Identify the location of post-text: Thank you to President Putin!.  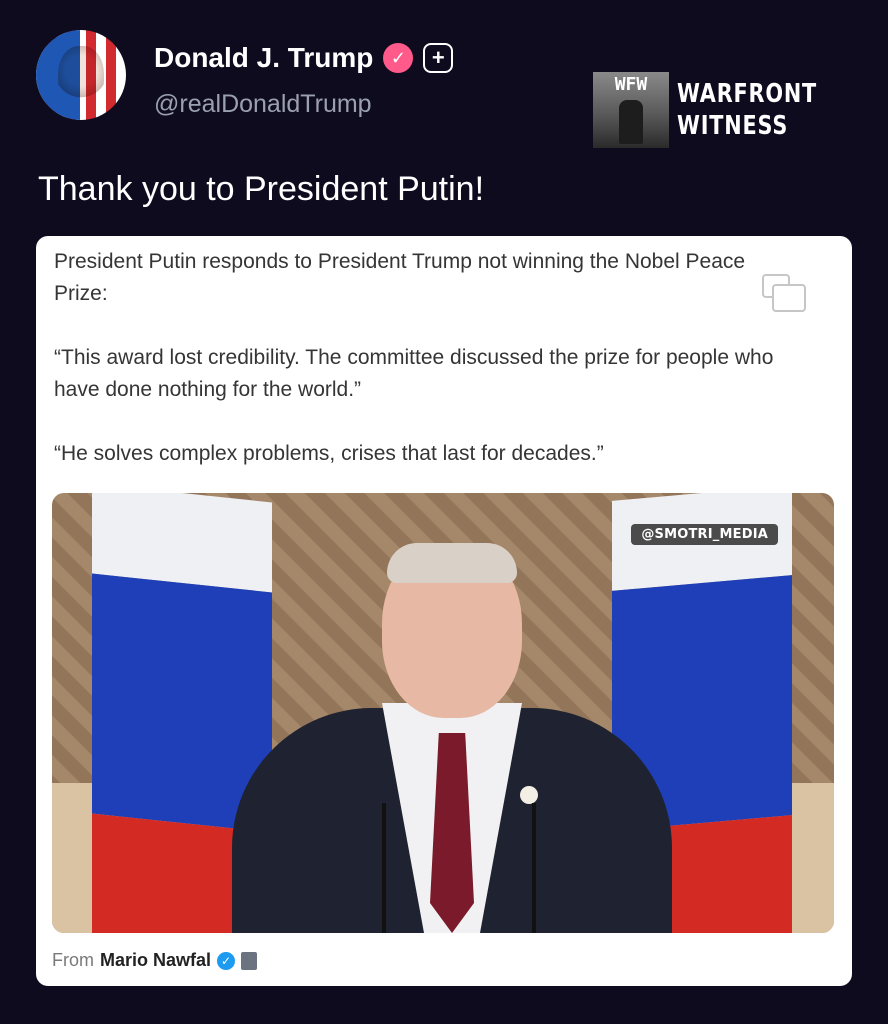
(261, 189).